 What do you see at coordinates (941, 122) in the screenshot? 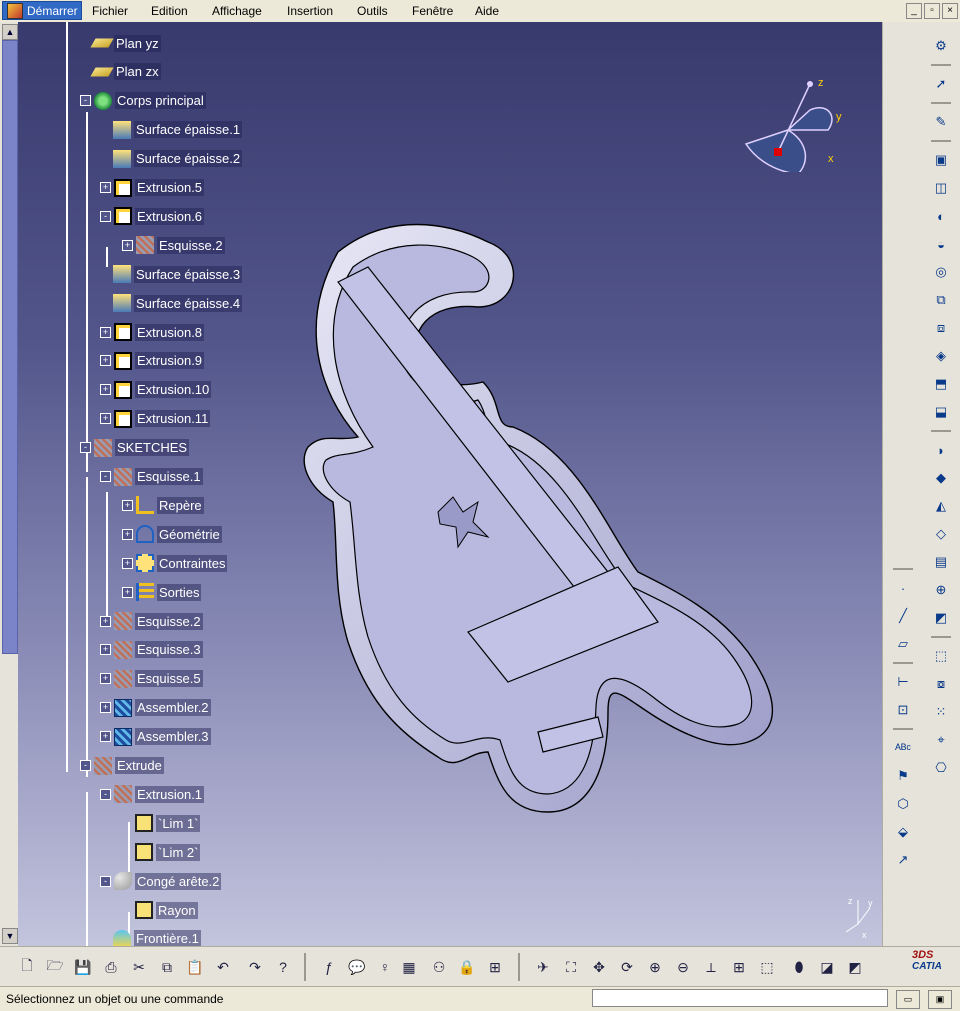
I see `sketch-icon: ✎` at bounding box center [941, 122].